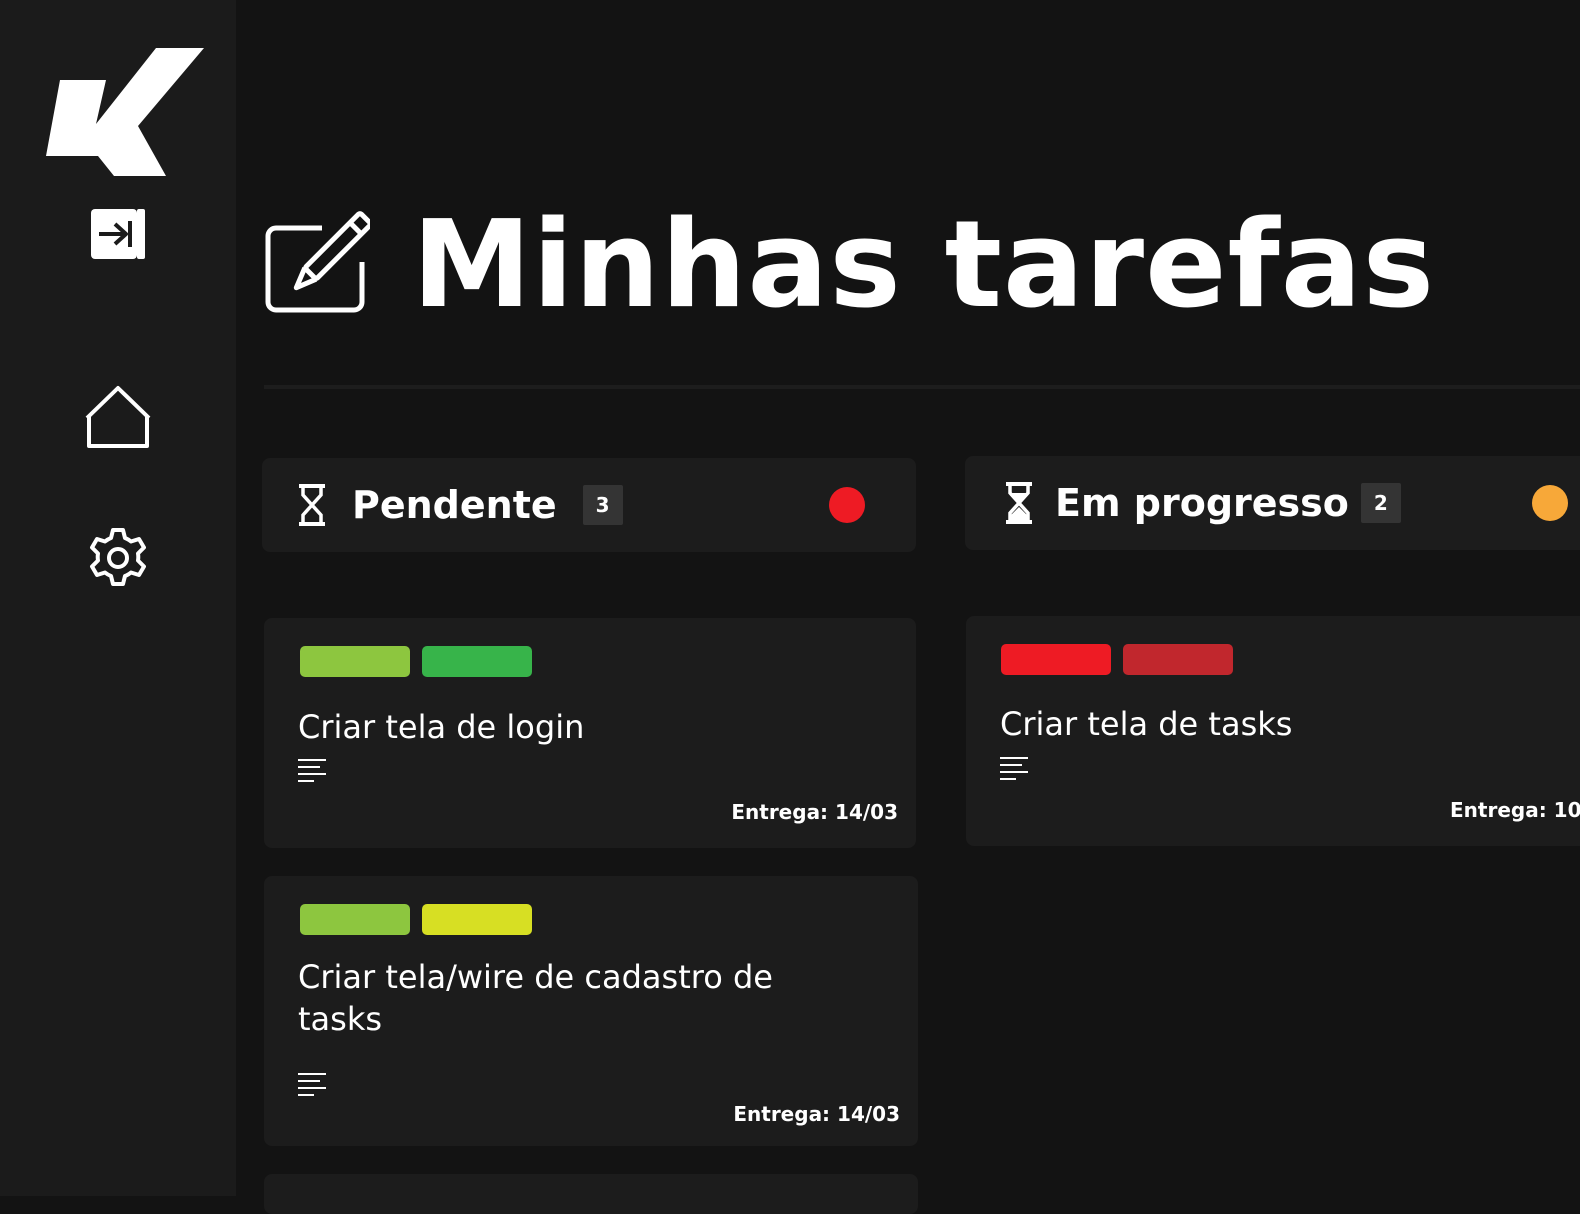  Describe the element at coordinates (1202, 503) in the screenshot. I see `column-title: Em progresso` at that location.